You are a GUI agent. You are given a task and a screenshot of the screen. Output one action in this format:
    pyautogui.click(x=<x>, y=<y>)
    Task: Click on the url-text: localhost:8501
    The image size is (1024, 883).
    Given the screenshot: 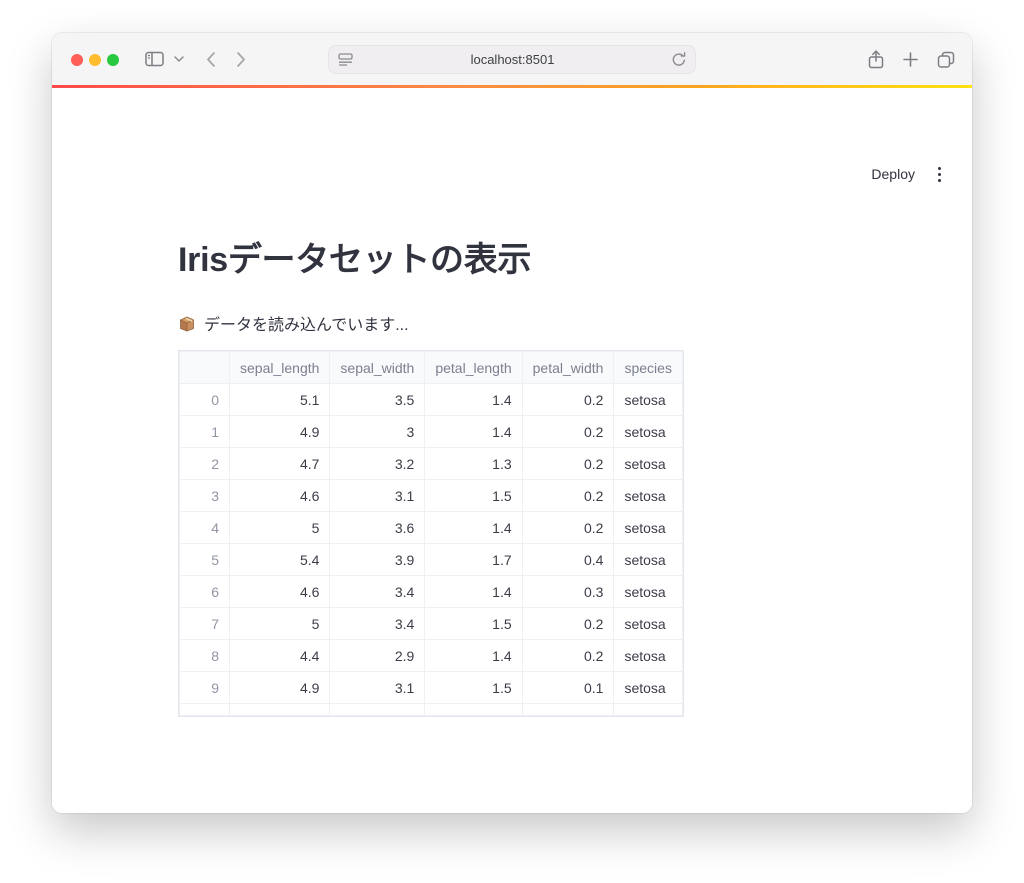 What is the action you would take?
    pyautogui.click(x=512, y=59)
    